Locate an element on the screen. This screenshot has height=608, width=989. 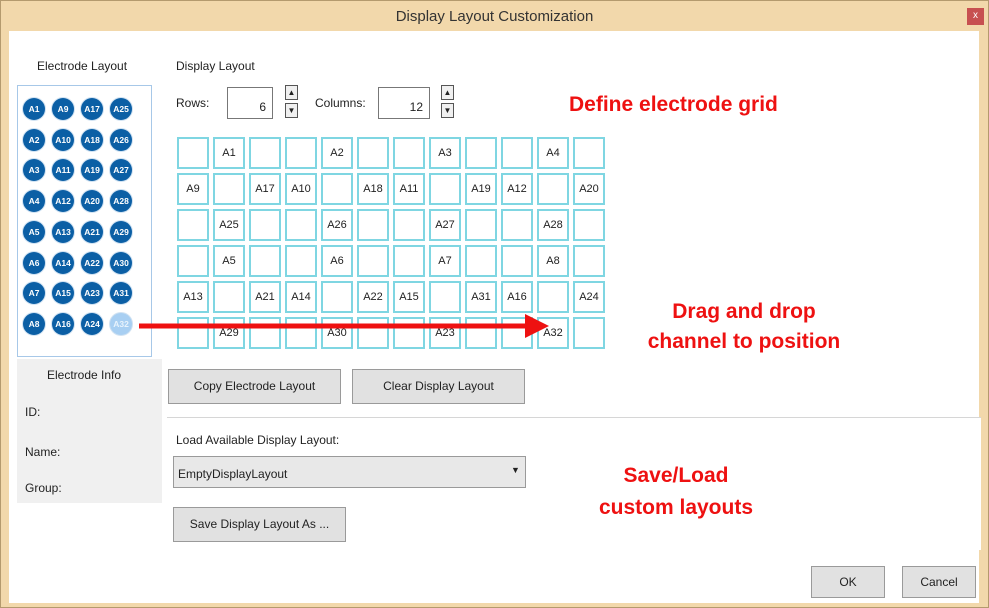
grid-cell: A25 is located at coordinates (229, 225).